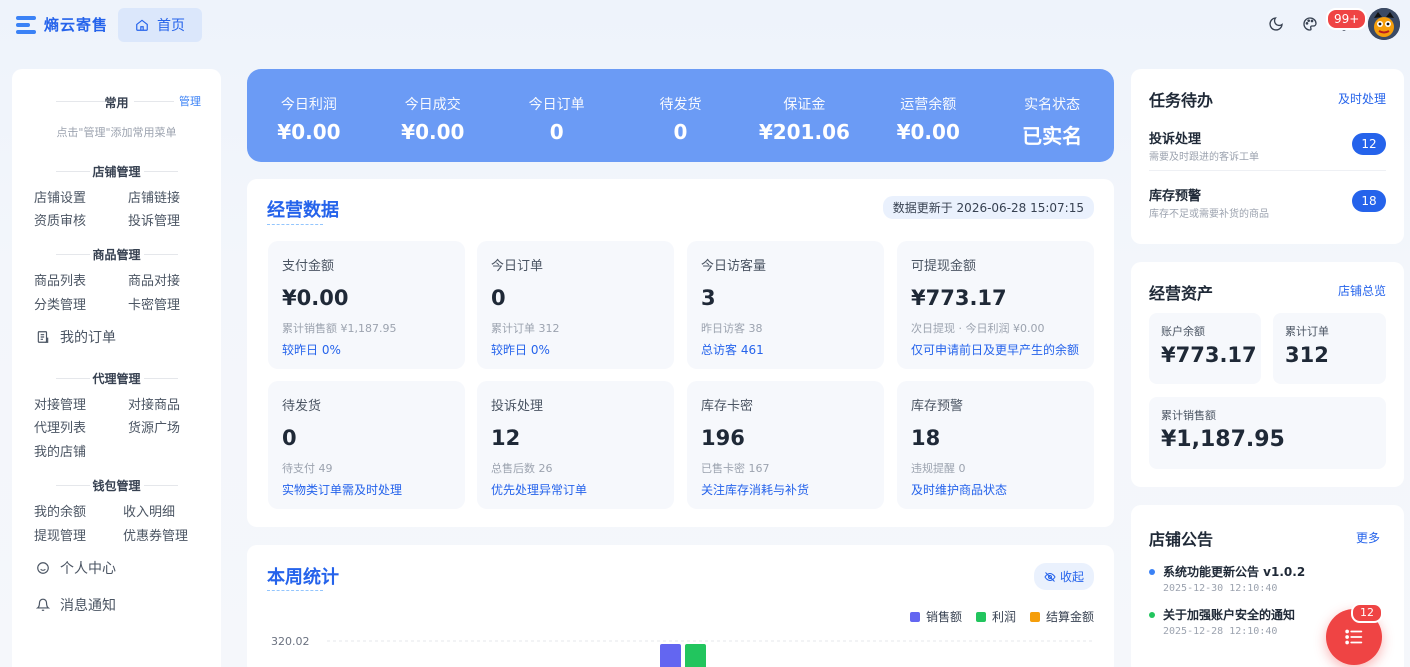  Describe the element at coordinates (937, 406) in the screenshot. I see `tile-label: 库存预警` at that location.